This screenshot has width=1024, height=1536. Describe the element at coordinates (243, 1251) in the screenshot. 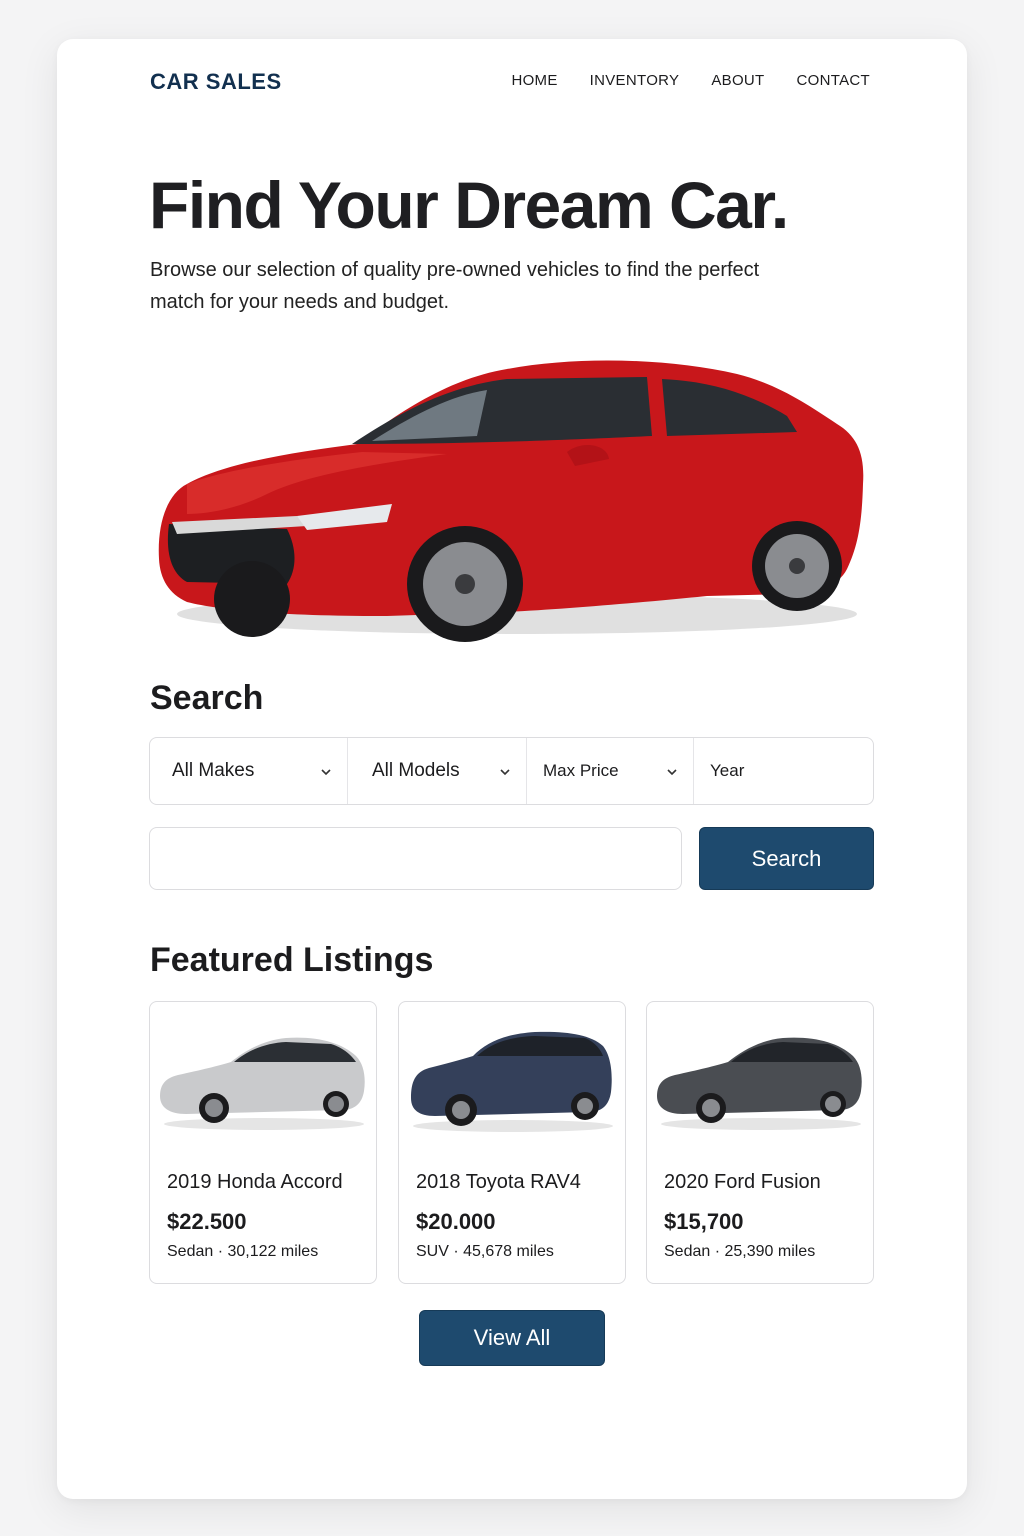

I see `listing-meta: Sedan · 30,122 miles` at that location.